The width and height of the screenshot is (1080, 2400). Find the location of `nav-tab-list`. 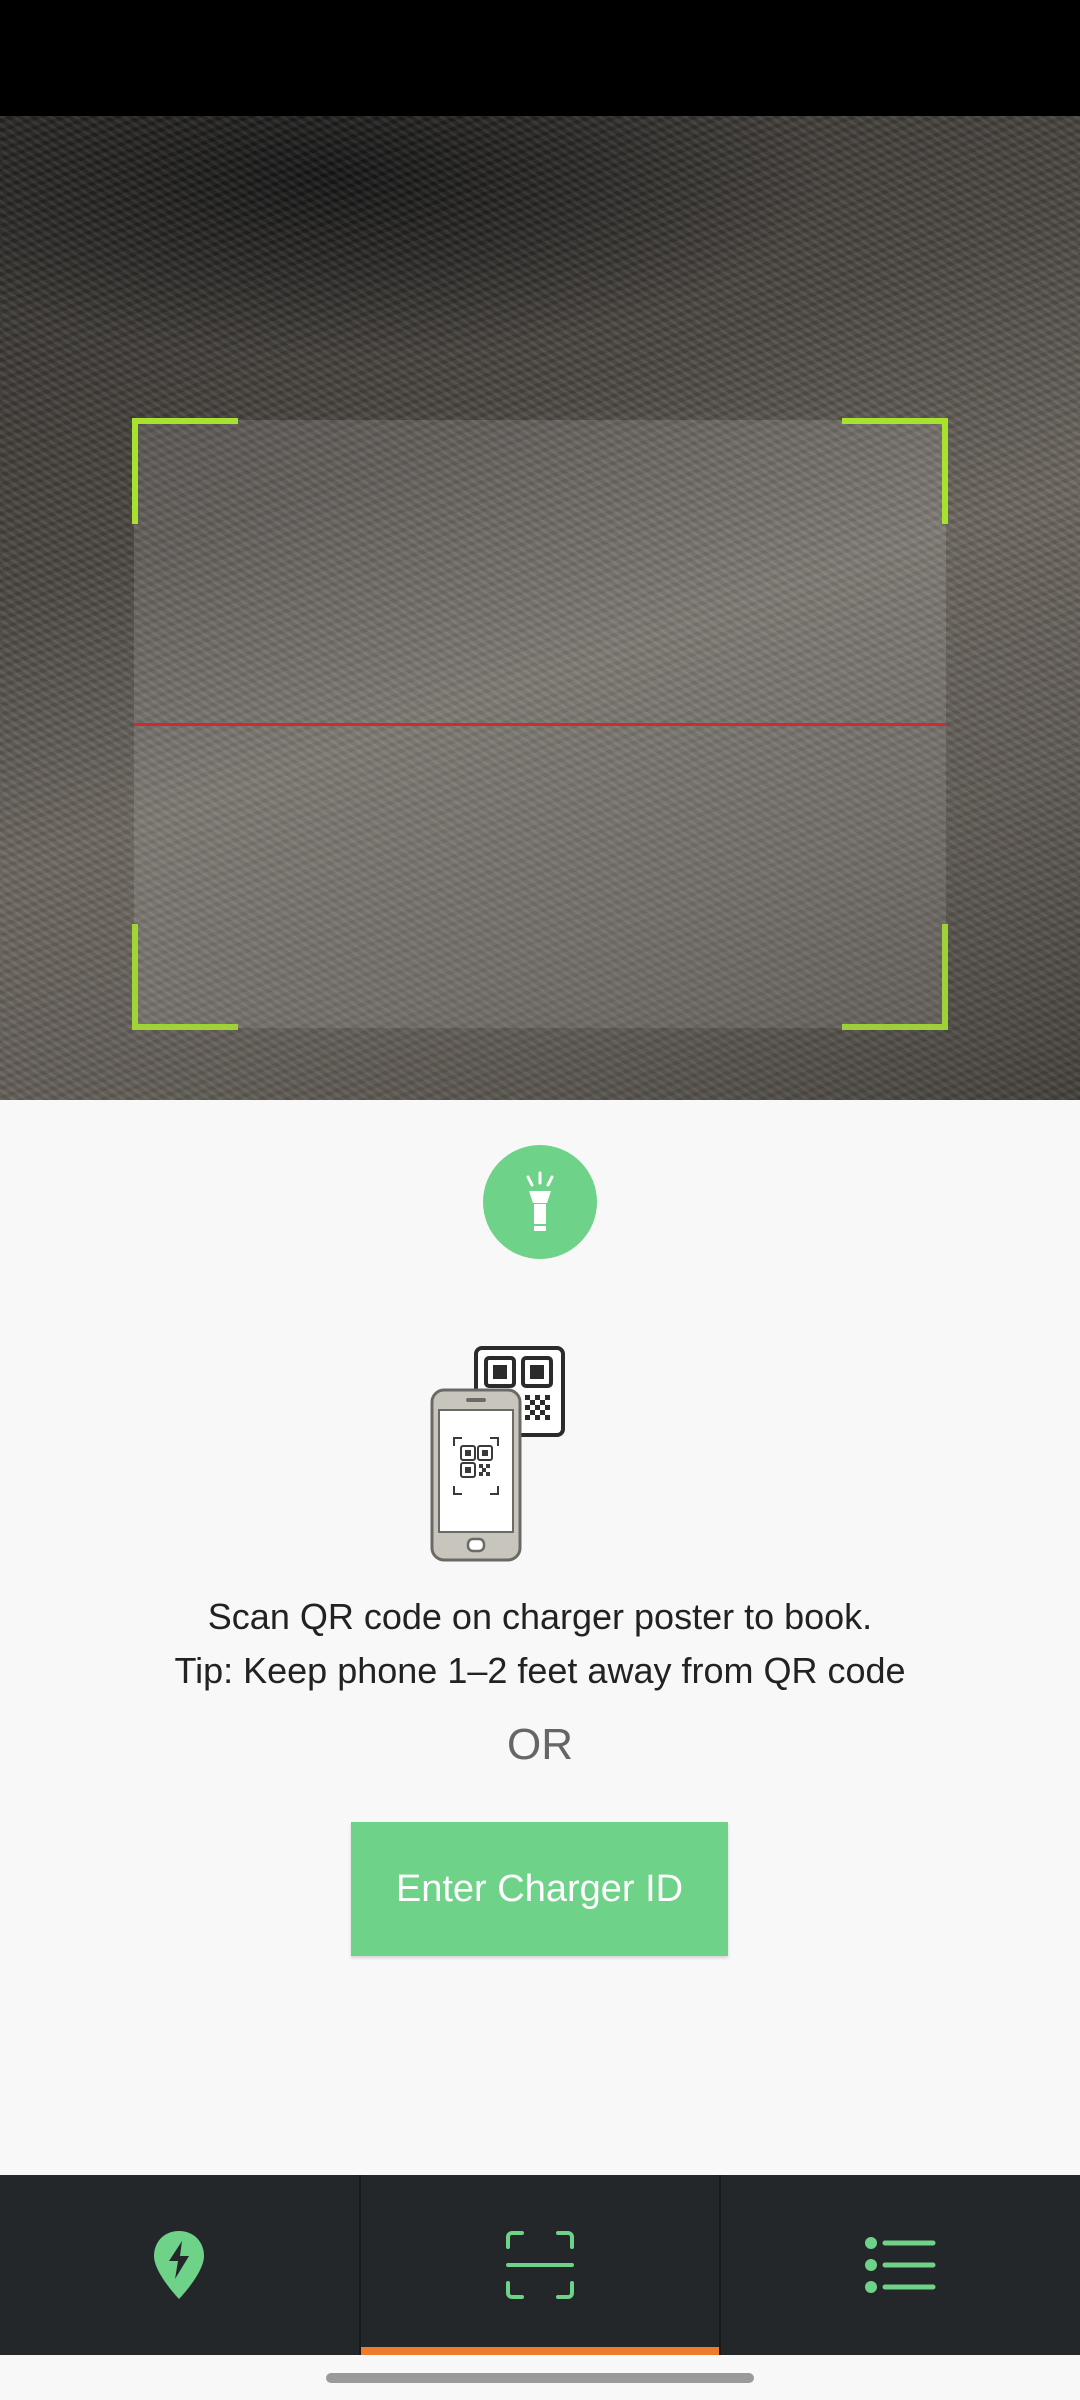

nav-tab-list is located at coordinates (900, 2265).